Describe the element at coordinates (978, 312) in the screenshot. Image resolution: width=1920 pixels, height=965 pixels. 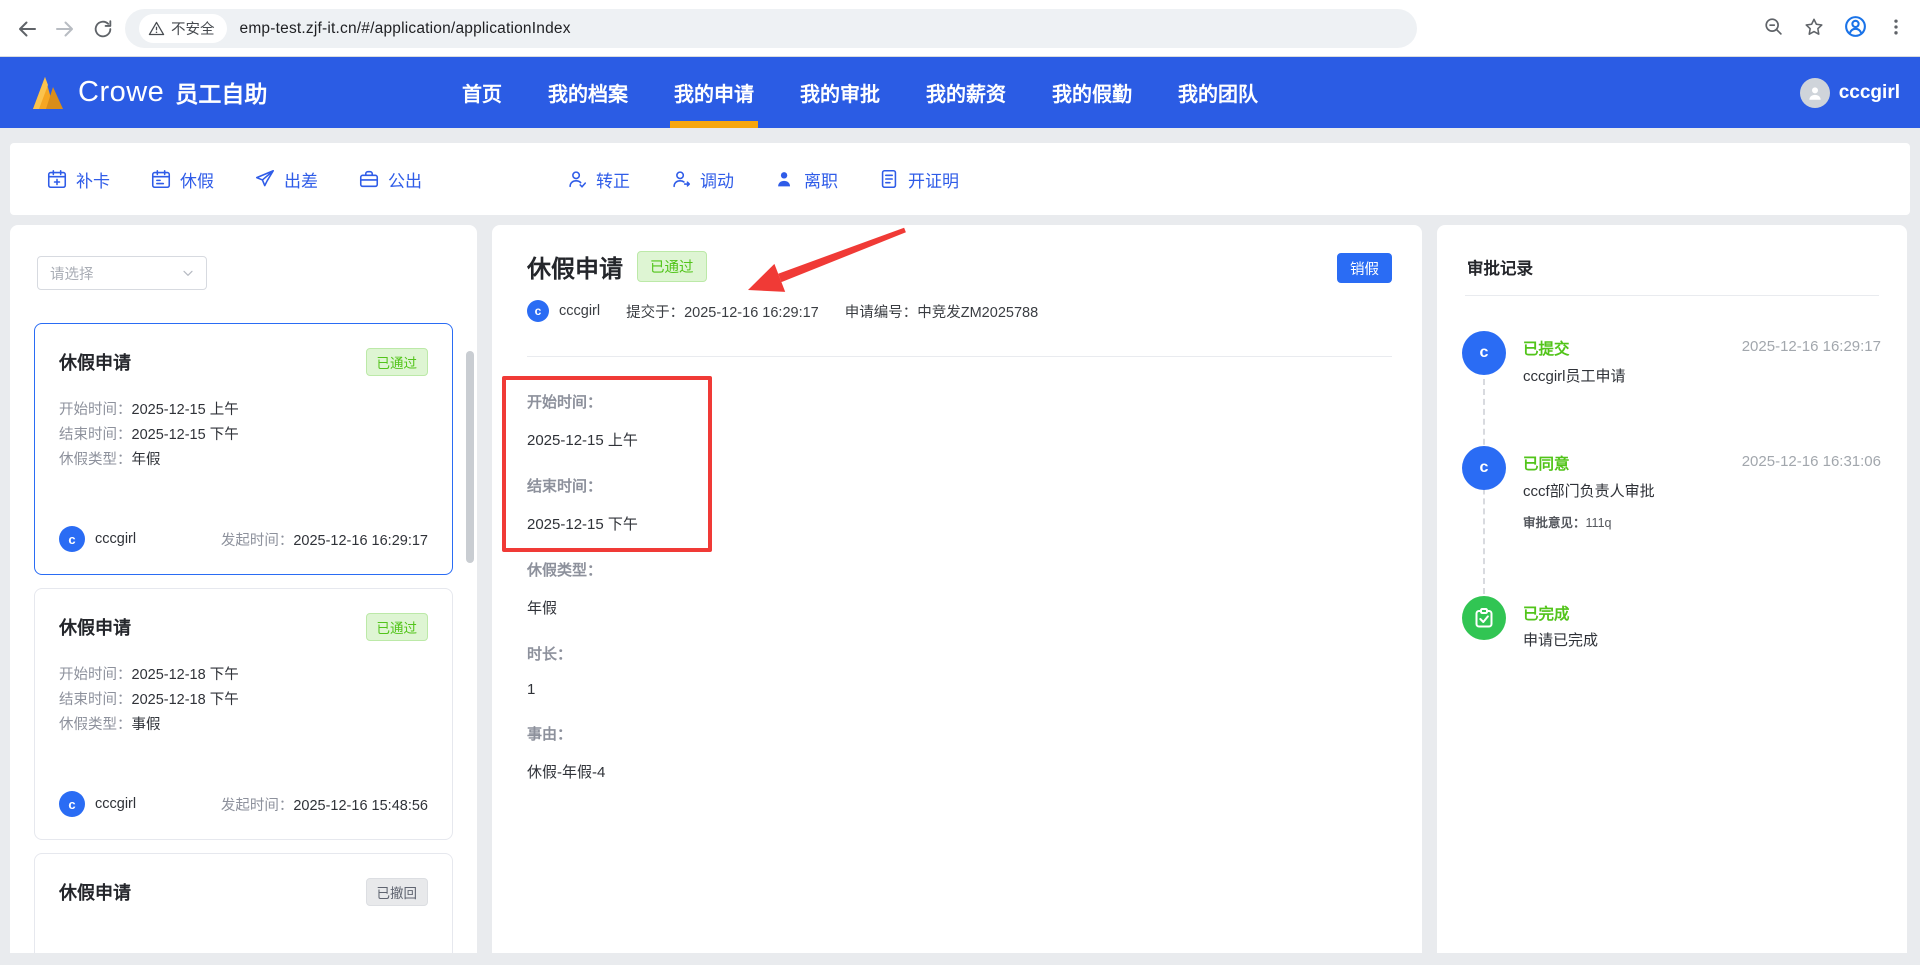
I see `application-no: 中竞发ZM2025788` at that location.